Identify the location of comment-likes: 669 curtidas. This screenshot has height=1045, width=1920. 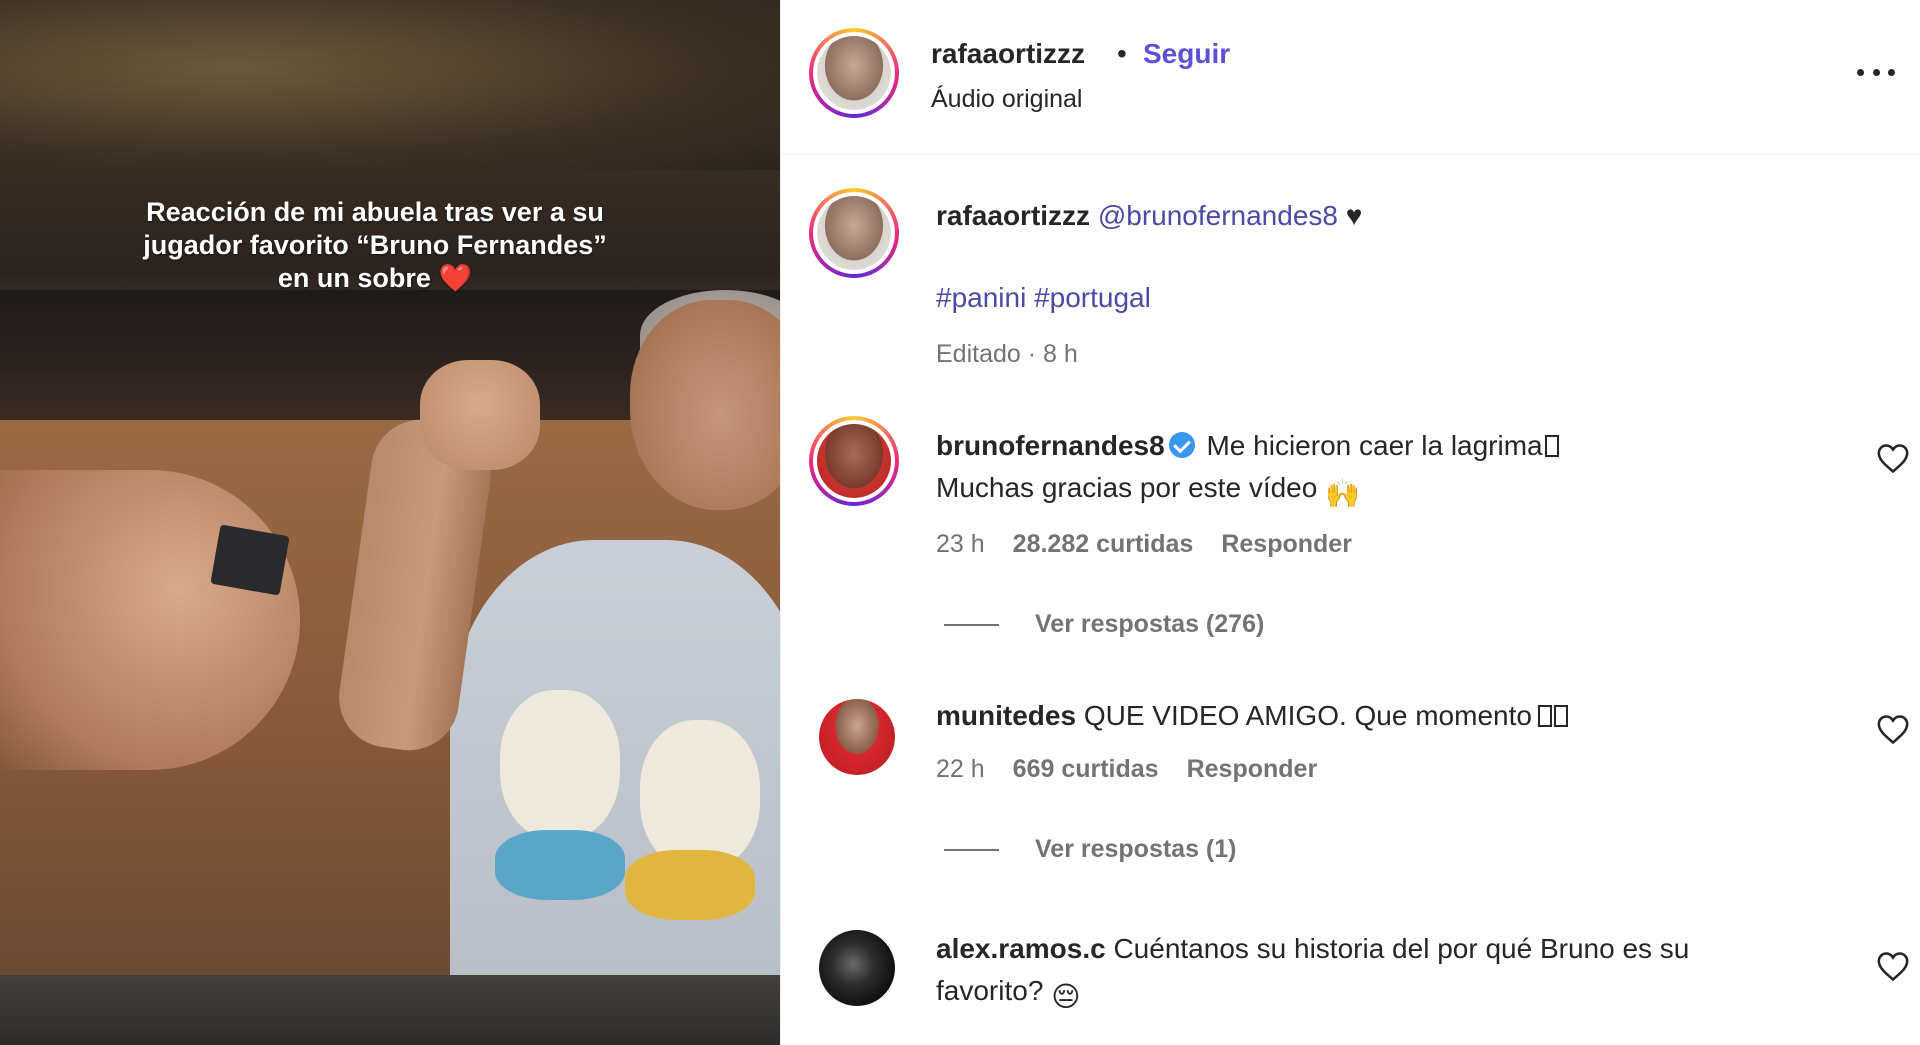
(1086, 769).